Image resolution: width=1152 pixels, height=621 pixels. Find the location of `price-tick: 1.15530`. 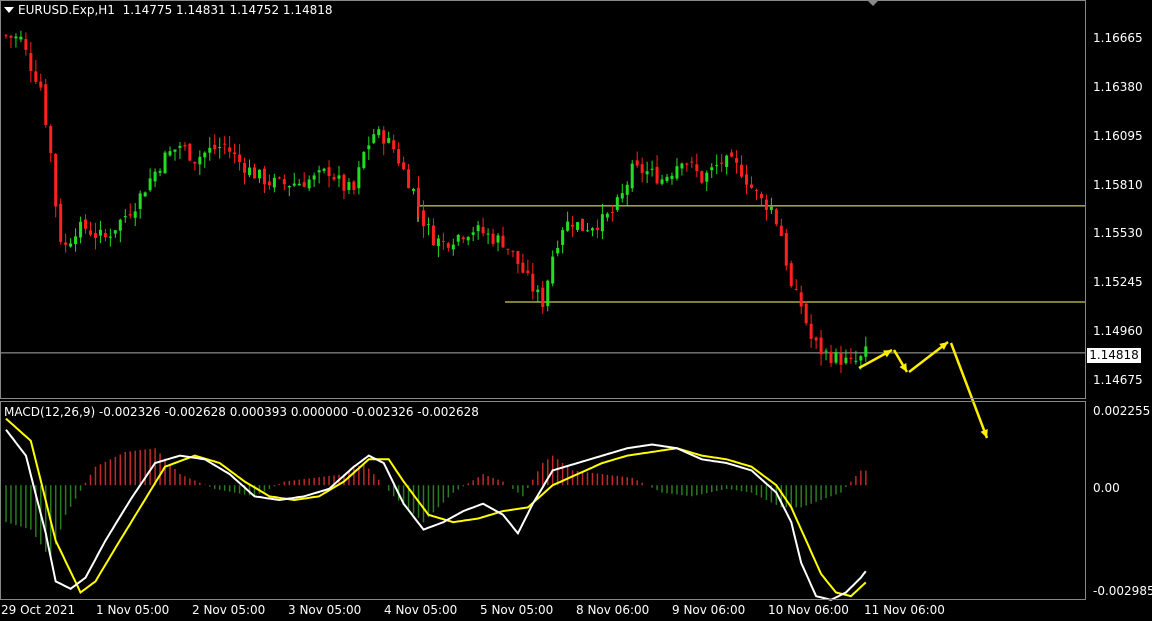

price-tick: 1.15530 is located at coordinates (1118, 233).